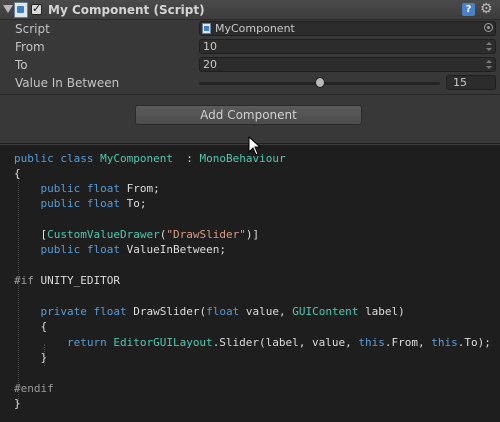 The image size is (500, 422). Describe the element at coordinates (8, 9) in the screenshot. I see `foldout-arrow-icon` at that location.